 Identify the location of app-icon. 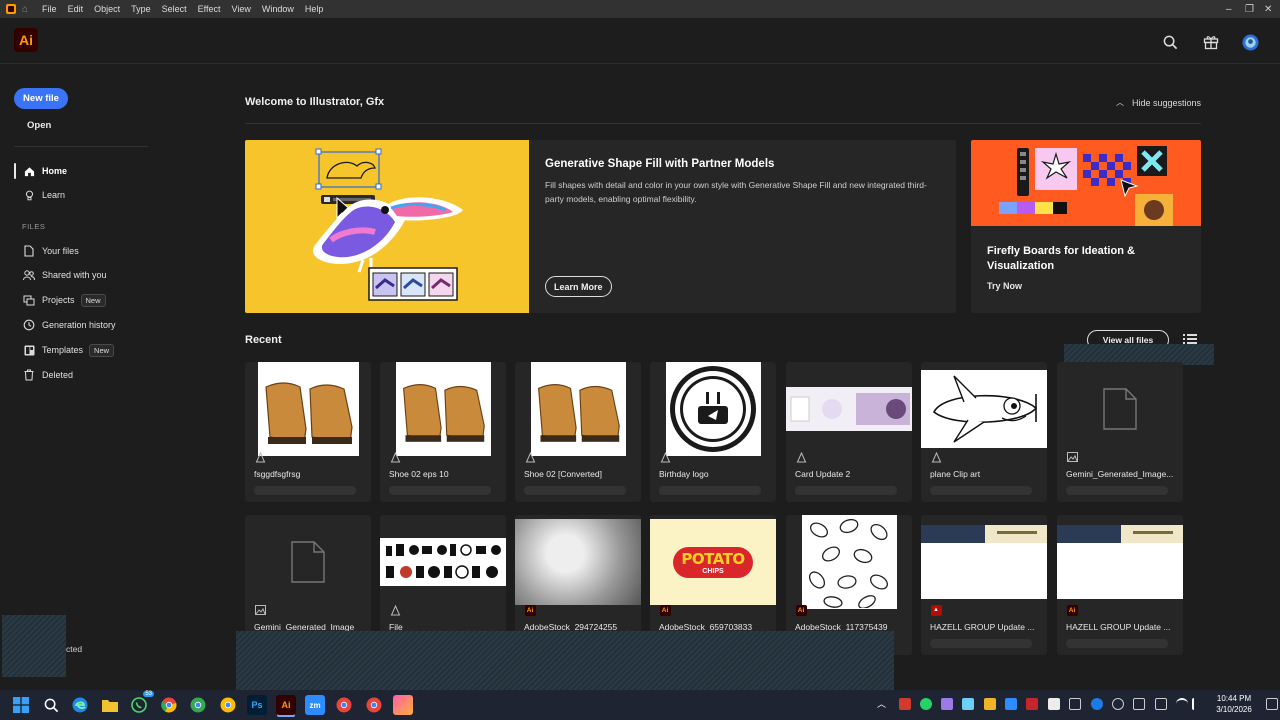
(403, 705).